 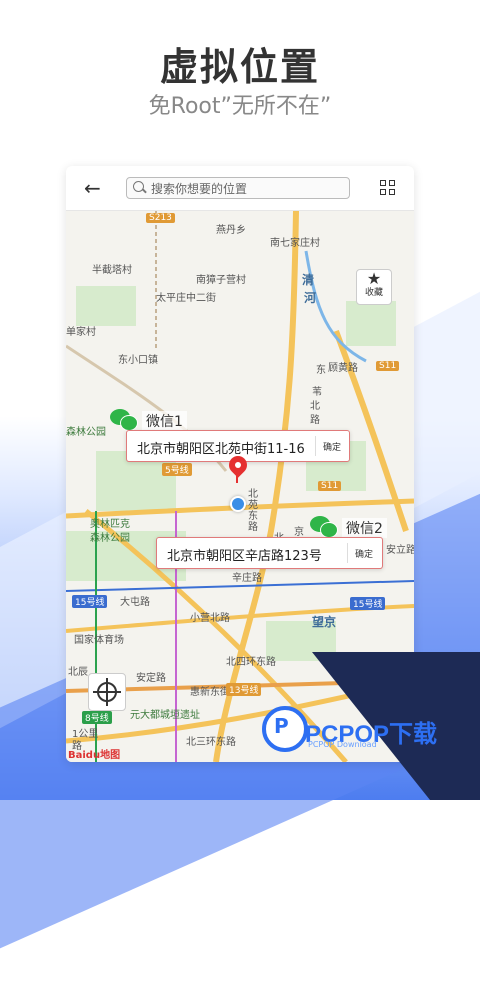 What do you see at coordinates (244, 556) in the screenshot?
I see `address-text: 北京市朝阳区辛店路123号` at bounding box center [244, 556].